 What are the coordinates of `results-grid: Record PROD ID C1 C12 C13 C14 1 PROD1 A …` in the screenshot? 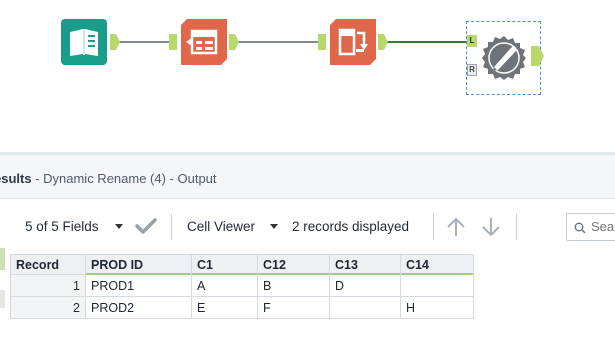 It's located at (242, 286).